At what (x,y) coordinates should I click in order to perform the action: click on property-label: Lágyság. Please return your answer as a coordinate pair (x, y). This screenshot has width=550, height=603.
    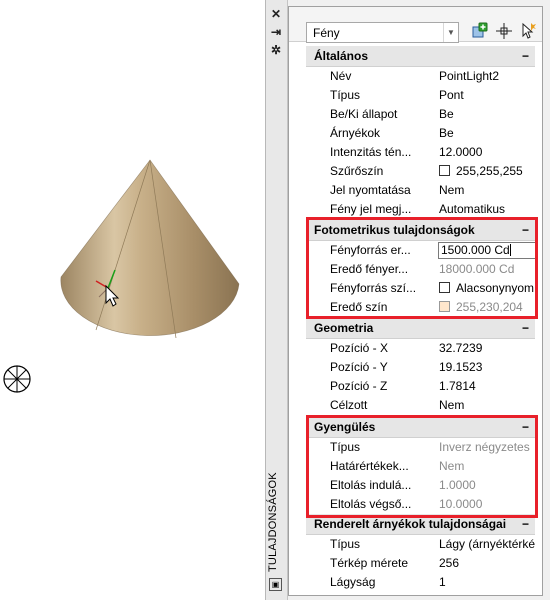
    Looking at the image, I should click on (353, 582).